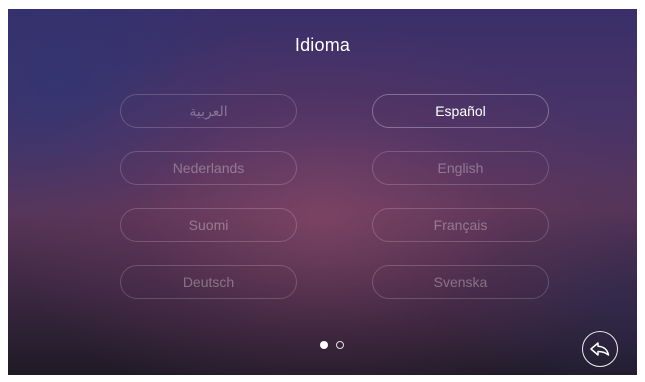 Image resolution: width=645 pixels, height=382 pixels. I want to click on language-option-english: English, so click(460, 168).